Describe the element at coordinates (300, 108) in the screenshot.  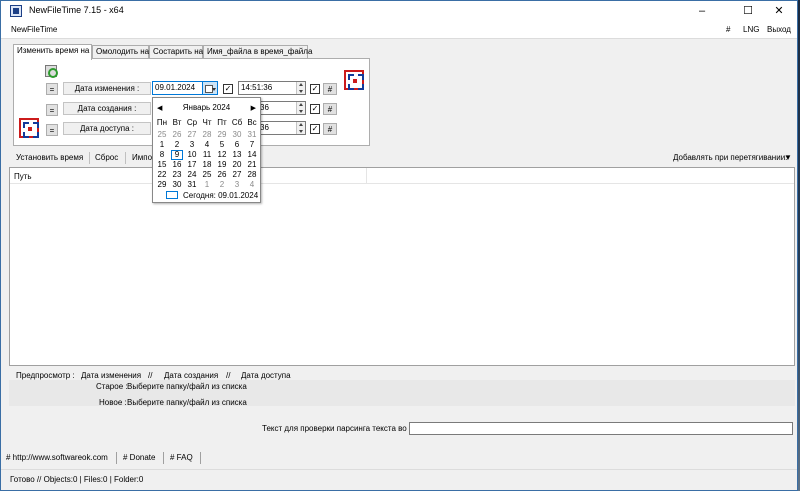
I see `created-time-spinner` at that location.